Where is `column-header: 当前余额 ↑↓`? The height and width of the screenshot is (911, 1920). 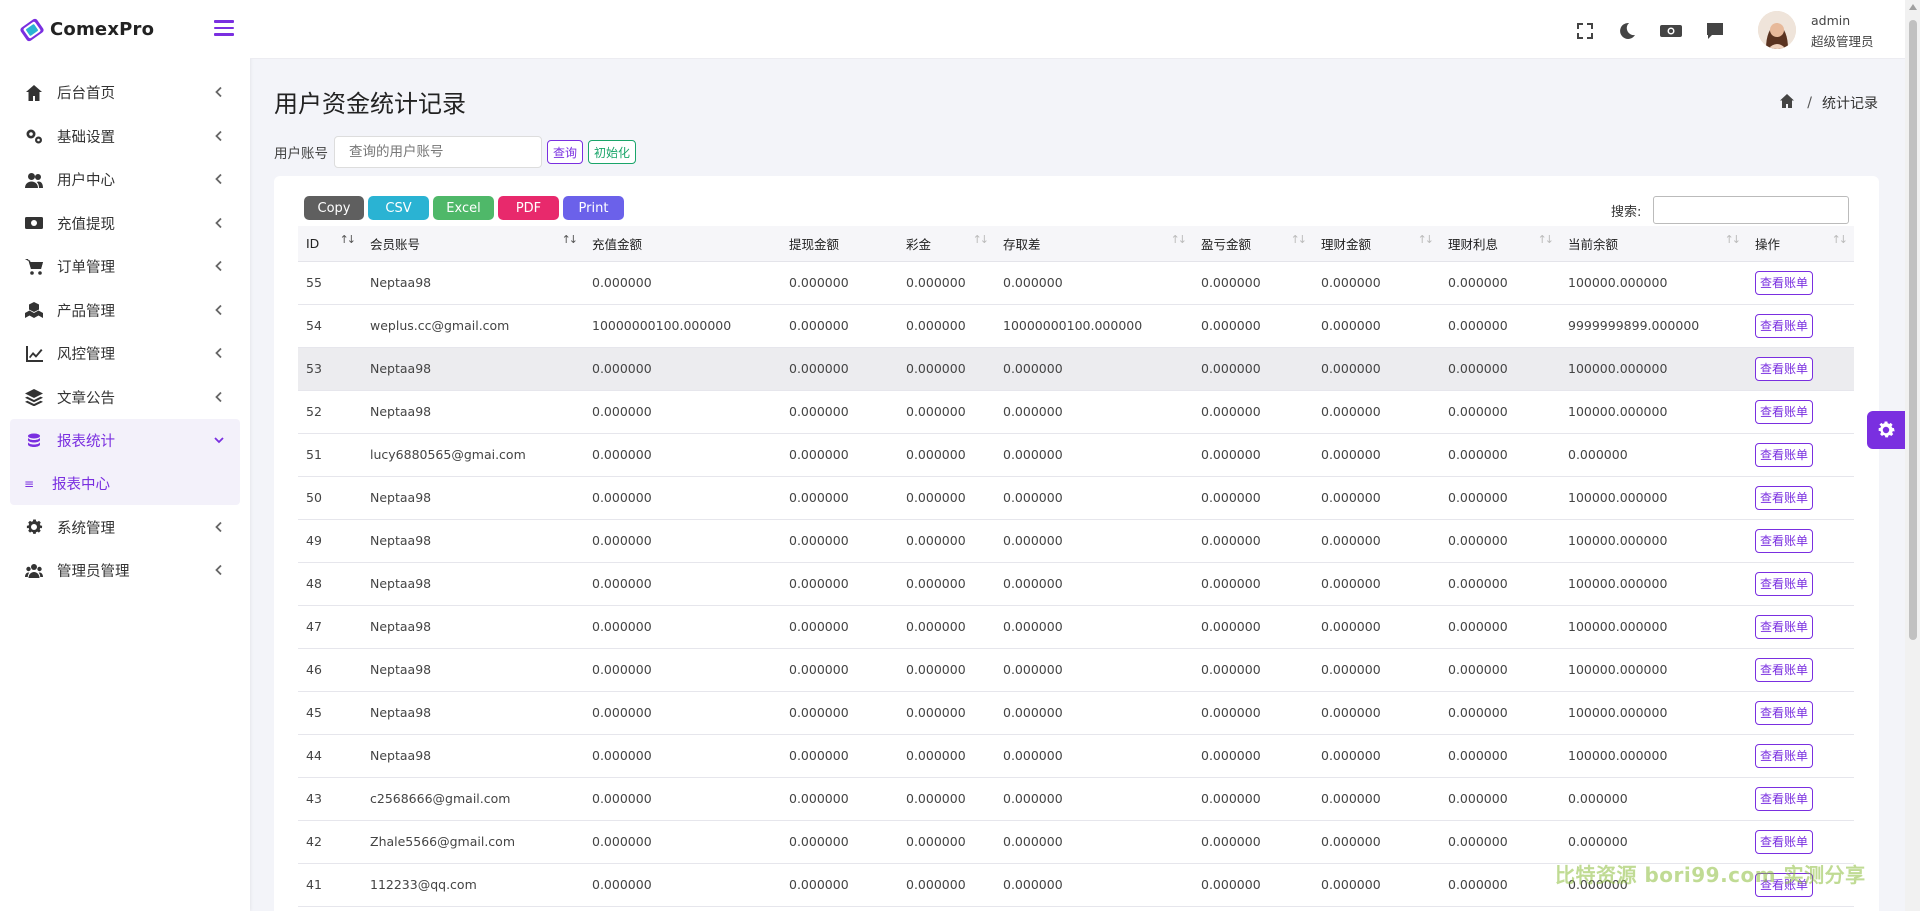
column-header: 当前余额 ↑↓ is located at coordinates (1653, 244).